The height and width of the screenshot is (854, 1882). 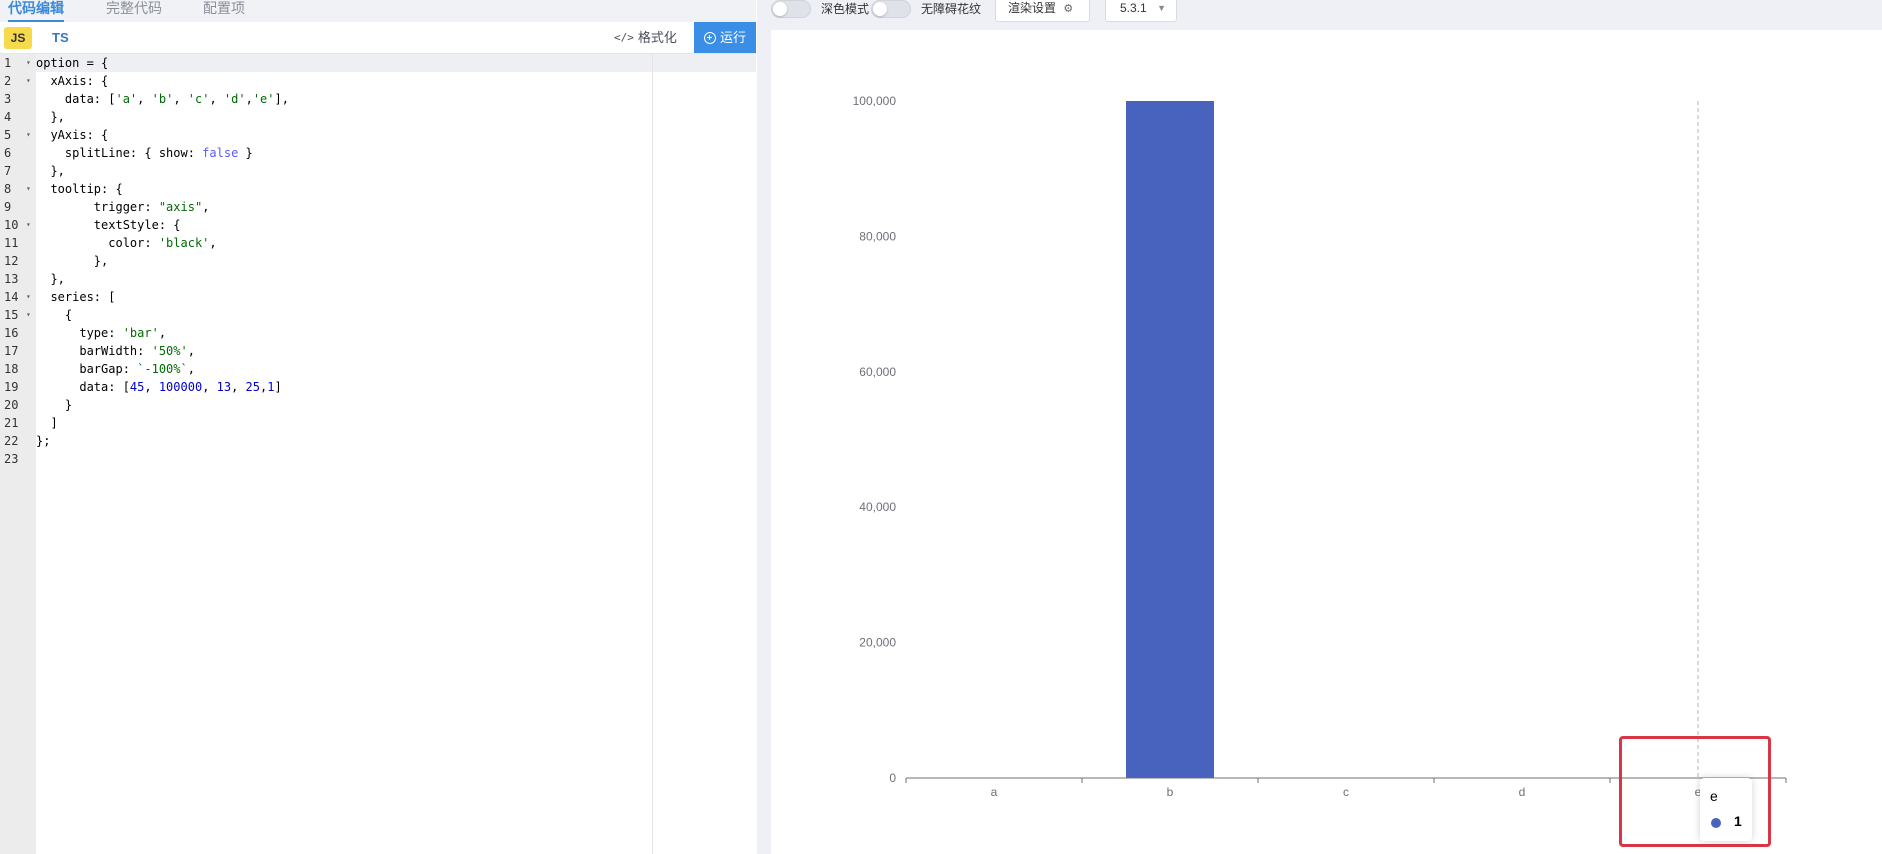 I want to click on format-button-label: 格式化, so click(x=657, y=37).